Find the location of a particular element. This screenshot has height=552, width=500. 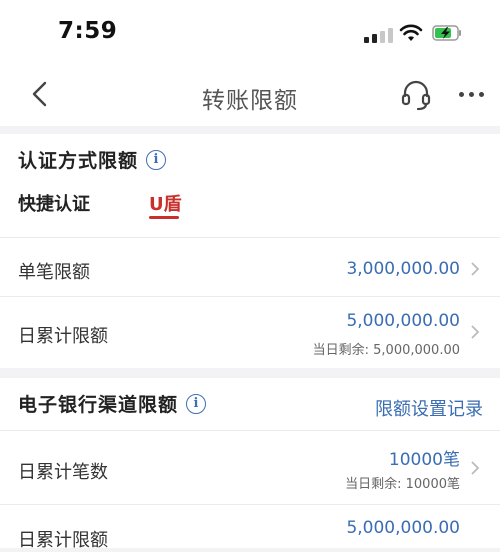

channel-section-header: 电子银行渠道限额 i is located at coordinates (112, 403).